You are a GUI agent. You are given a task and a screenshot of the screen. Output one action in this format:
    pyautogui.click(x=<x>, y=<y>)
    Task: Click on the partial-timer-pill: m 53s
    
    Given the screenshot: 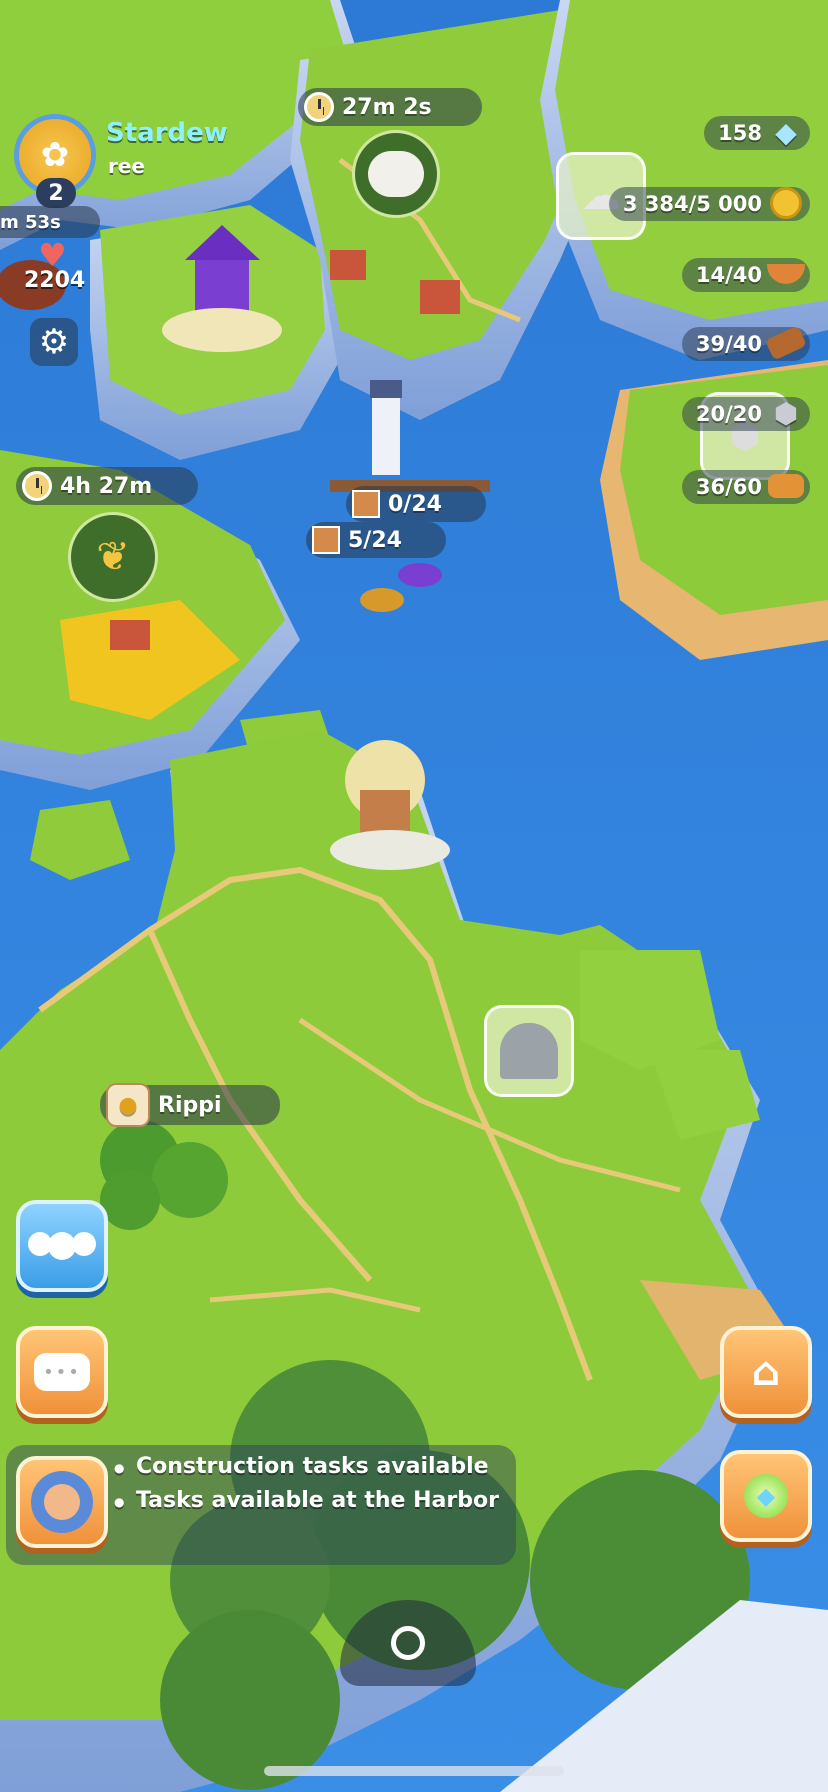 What is the action you would take?
    pyautogui.click(x=50, y=222)
    